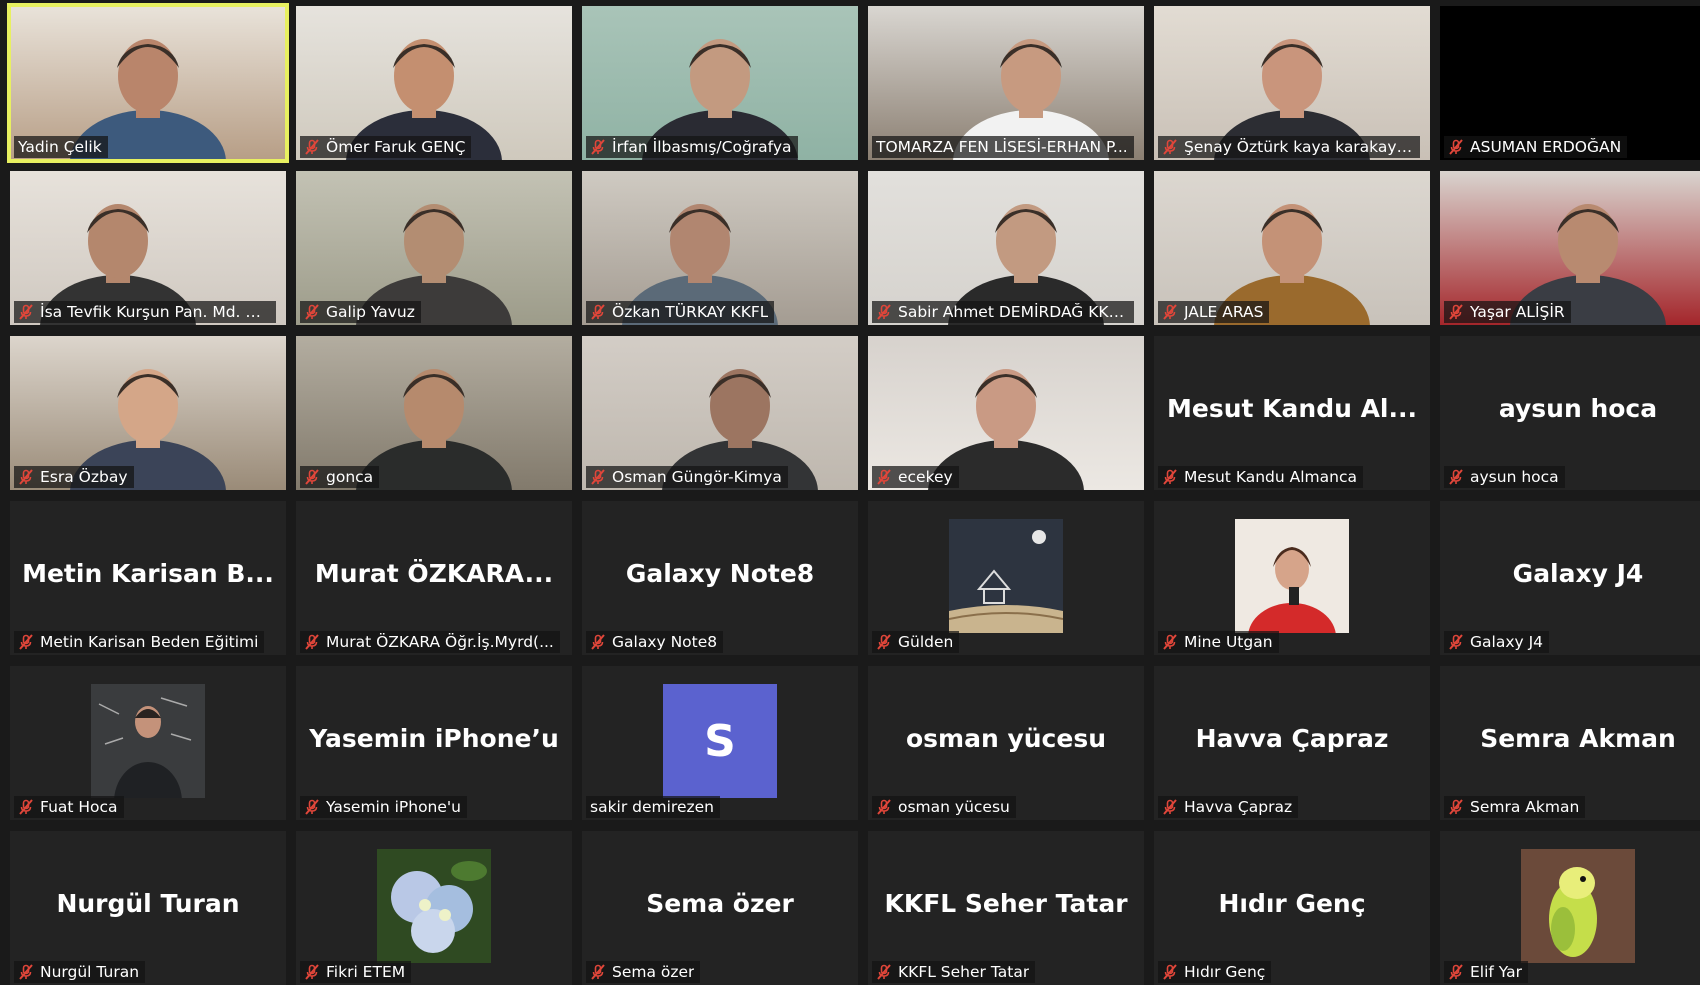 The width and height of the screenshot is (1700, 985). What do you see at coordinates (1546, 147) in the screenshot?
I see `participant-name: ASUMAN ERDOĞAN` at bounding box center [1546, 147].